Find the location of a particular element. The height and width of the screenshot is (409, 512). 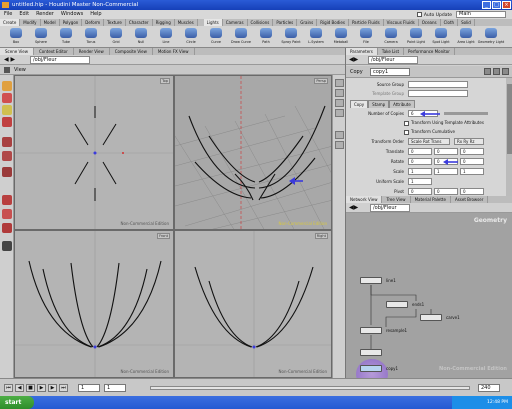

snap-tool-icon is located at coordinates (7, 200).